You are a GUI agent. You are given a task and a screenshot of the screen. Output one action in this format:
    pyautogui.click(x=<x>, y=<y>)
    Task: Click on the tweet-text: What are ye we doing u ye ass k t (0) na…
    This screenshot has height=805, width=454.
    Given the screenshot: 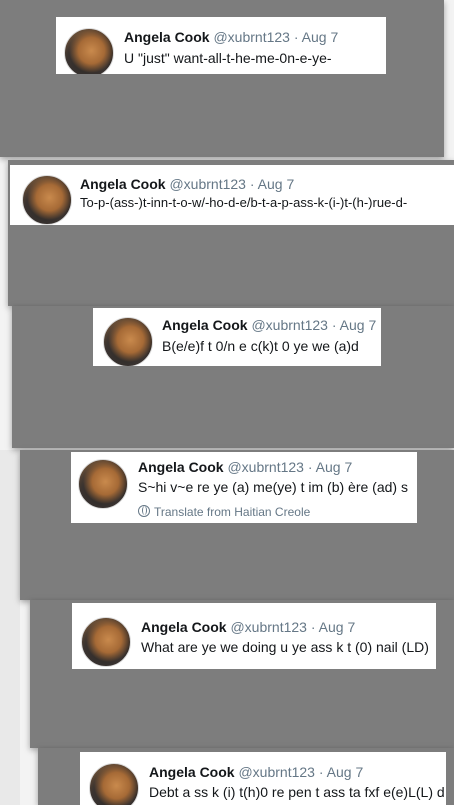 What is the action you would take?
    pyautogui.click(x=285, y=647)
    